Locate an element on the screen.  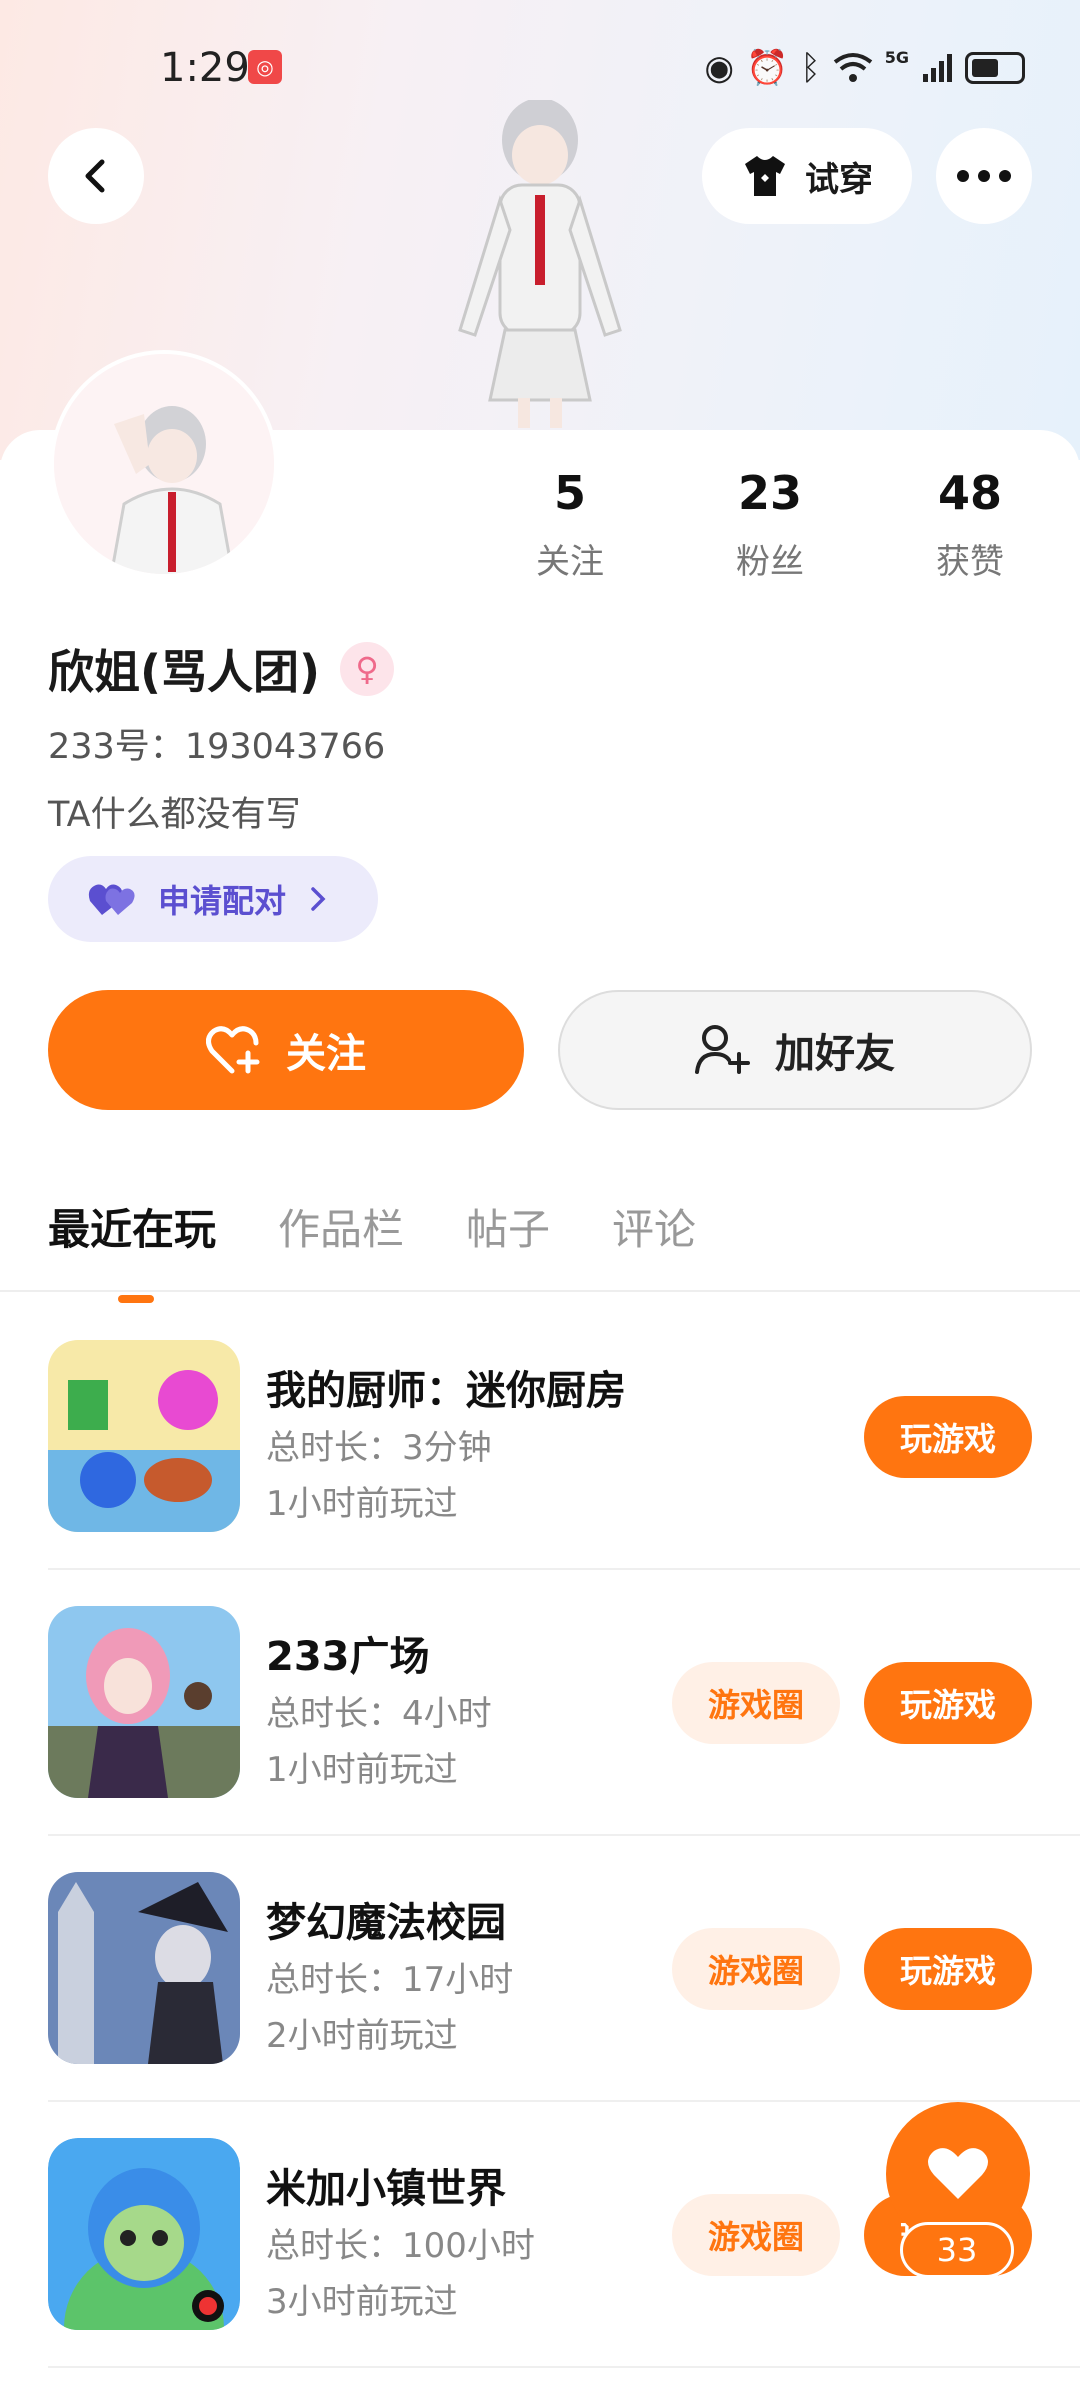
battery-icon is located at coordinates (995, 68).